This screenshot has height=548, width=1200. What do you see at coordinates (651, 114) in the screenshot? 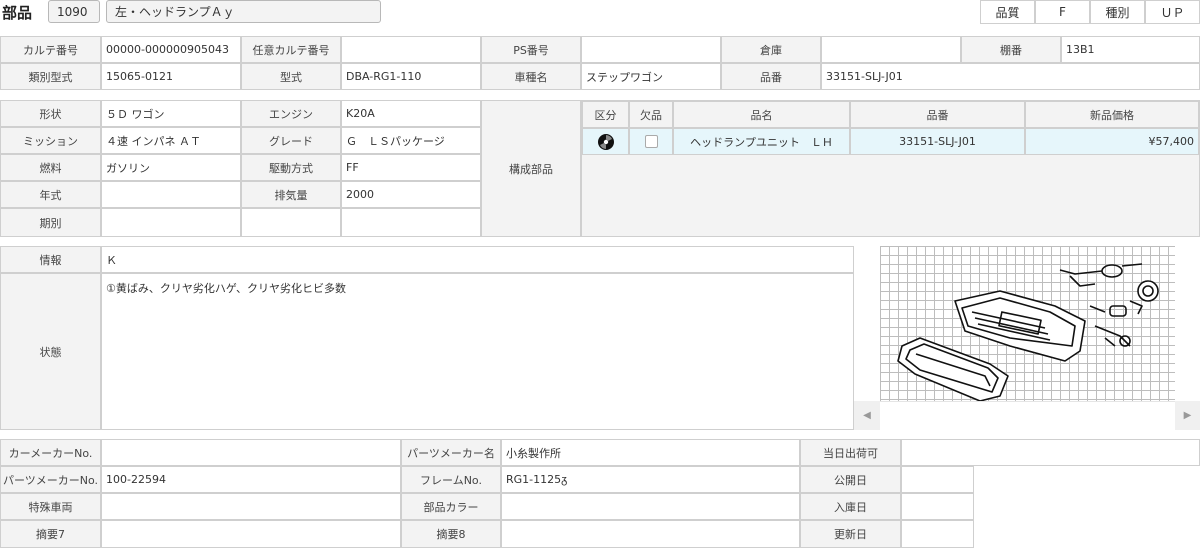
I see `col-keppin: 欠品` at bounding box center [651, 114].